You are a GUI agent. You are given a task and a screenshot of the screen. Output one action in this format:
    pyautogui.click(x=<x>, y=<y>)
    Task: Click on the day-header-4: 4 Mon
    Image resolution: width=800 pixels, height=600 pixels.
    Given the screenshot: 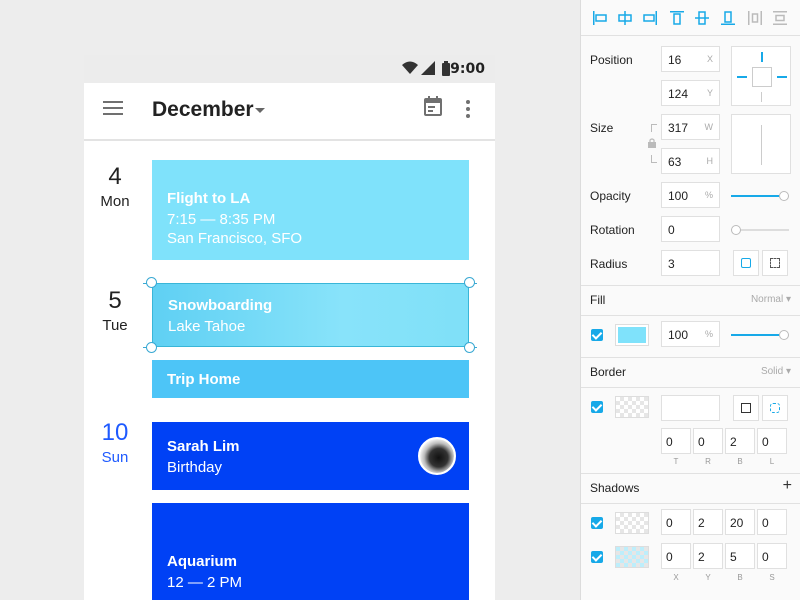 What is the action you would take?
    pyautogui.click(x=115, y=186)
    